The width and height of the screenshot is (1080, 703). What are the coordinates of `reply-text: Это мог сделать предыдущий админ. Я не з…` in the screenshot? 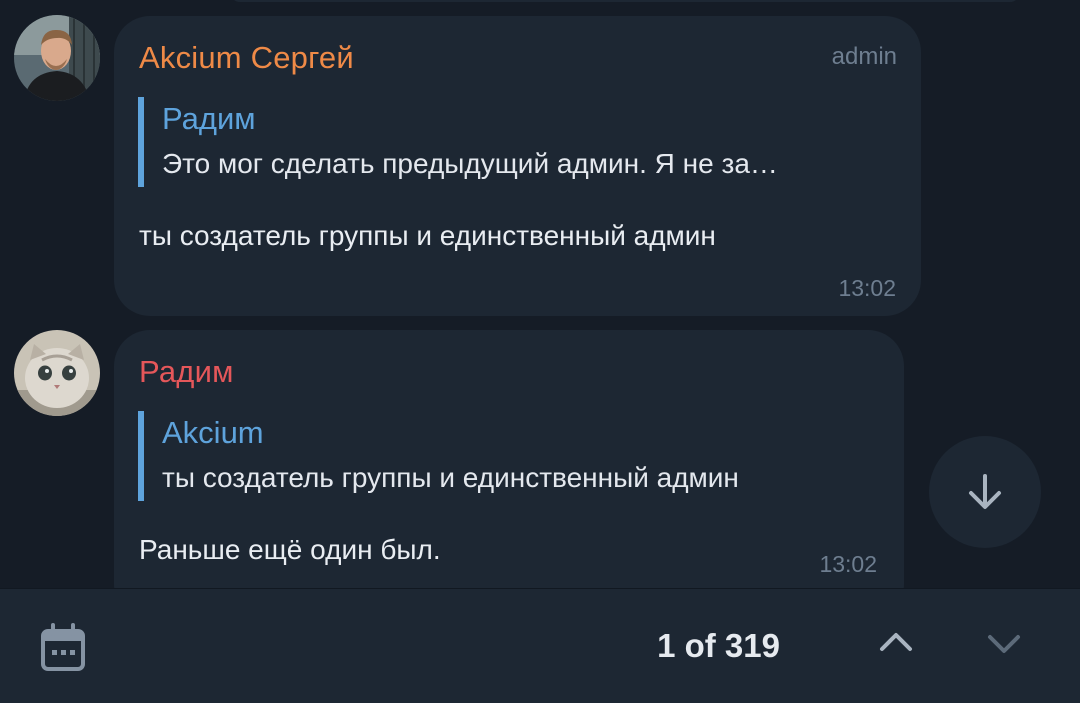 It's located at (470, 163).